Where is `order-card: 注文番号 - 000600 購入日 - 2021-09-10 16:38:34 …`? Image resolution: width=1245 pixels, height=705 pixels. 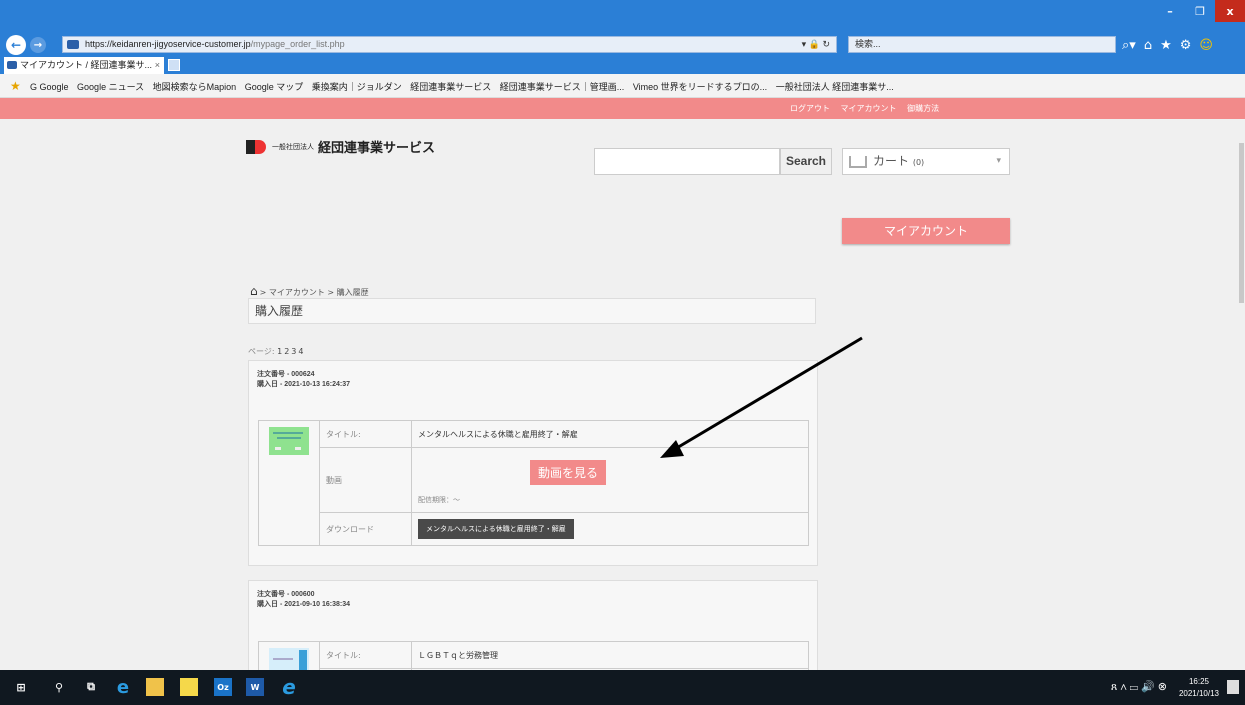
order-card: 注文番号 - 000600 購入日 - 2021-09-10 16:38:34 … is located at coordinates (533, 625).